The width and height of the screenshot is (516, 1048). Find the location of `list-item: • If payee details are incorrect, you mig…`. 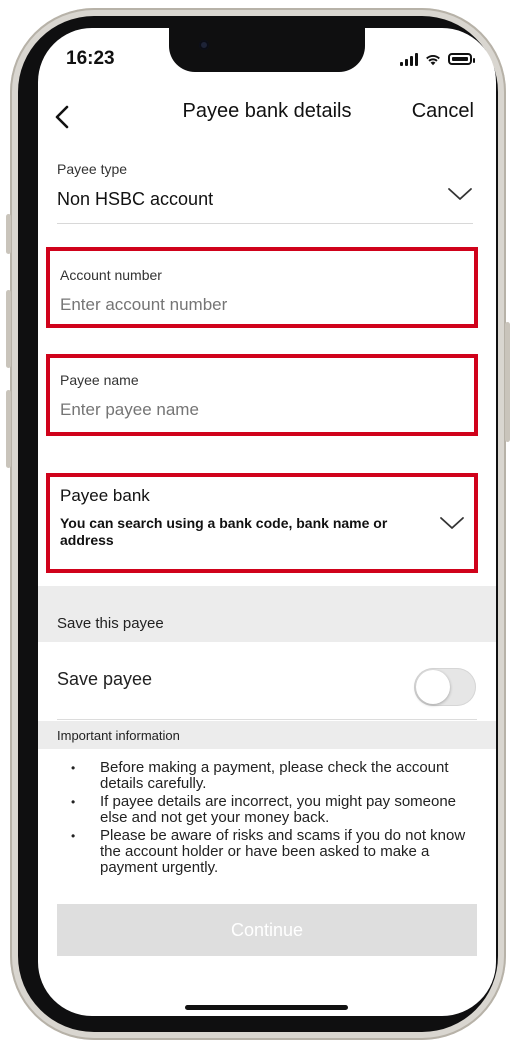

list-item: • If payee details are incorrect, you mig… is located at coordinates (264, 809).